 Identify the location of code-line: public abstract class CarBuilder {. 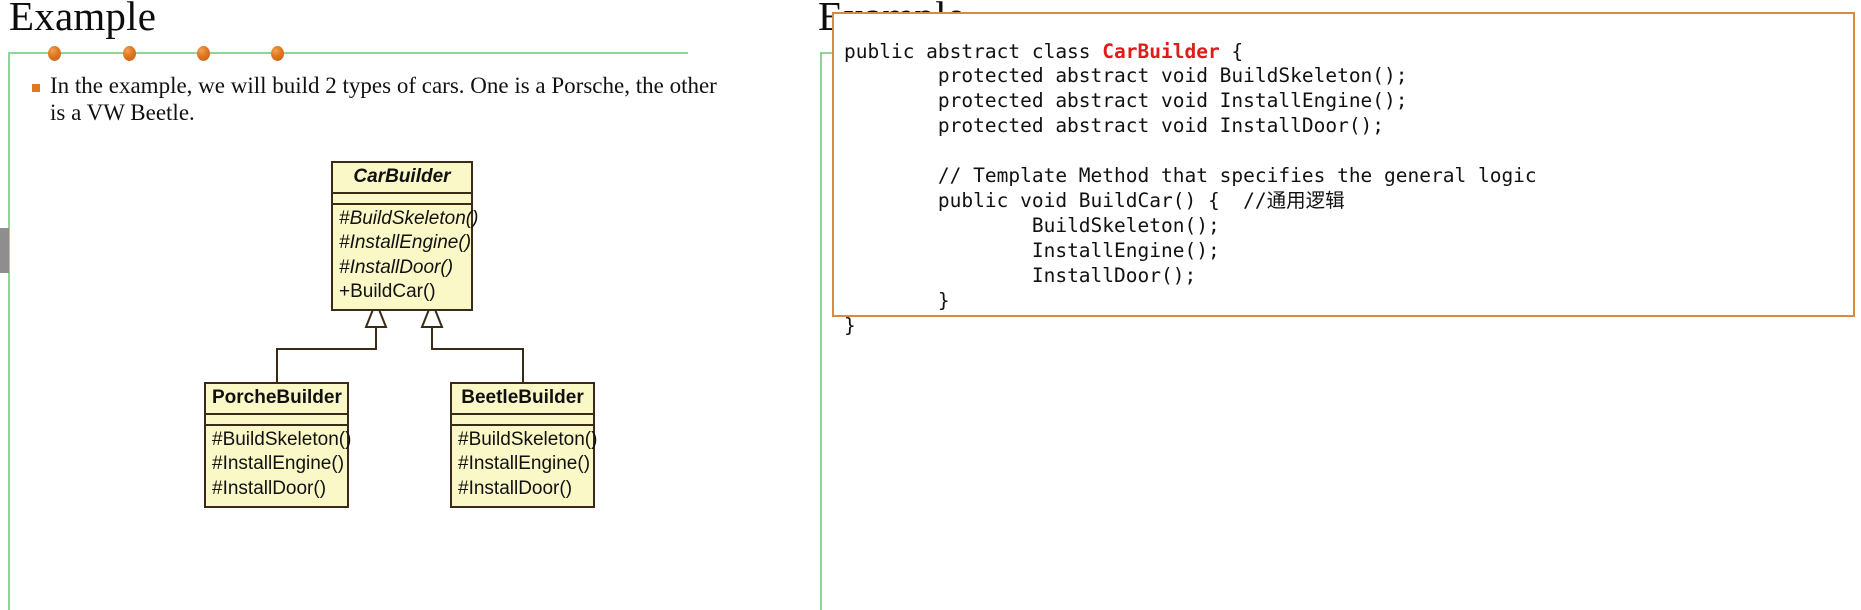
(1043, 51).